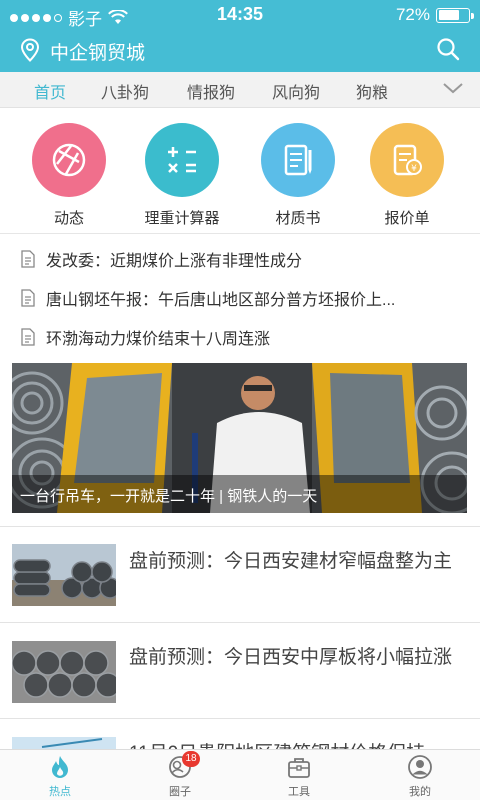 The height and width of the screenshot is (800, 480). Describe the element at coordinates (239, 494) in the screenshot. I see `banner-caption: 一台行吊车，一开就是二十年 | 钢铁人的一天` at that location.